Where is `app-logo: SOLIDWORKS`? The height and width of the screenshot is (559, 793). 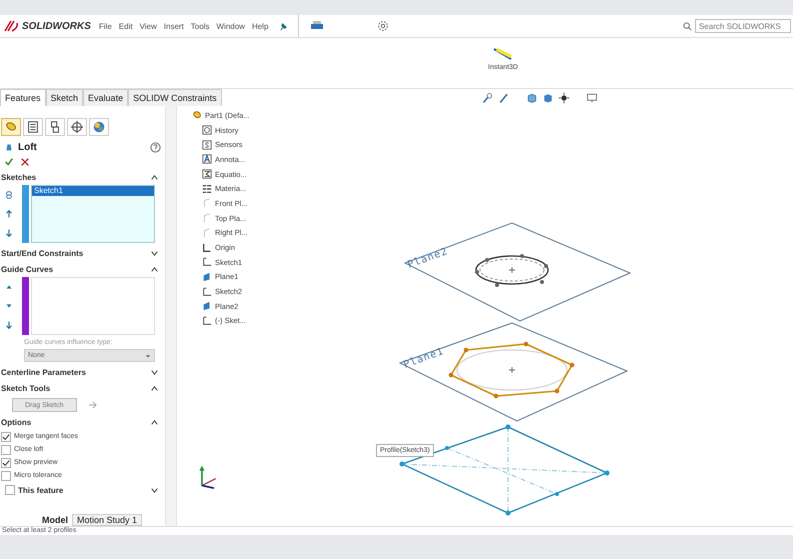 app-logo: SOLIDWORKS is located at coordinates (47, 26).